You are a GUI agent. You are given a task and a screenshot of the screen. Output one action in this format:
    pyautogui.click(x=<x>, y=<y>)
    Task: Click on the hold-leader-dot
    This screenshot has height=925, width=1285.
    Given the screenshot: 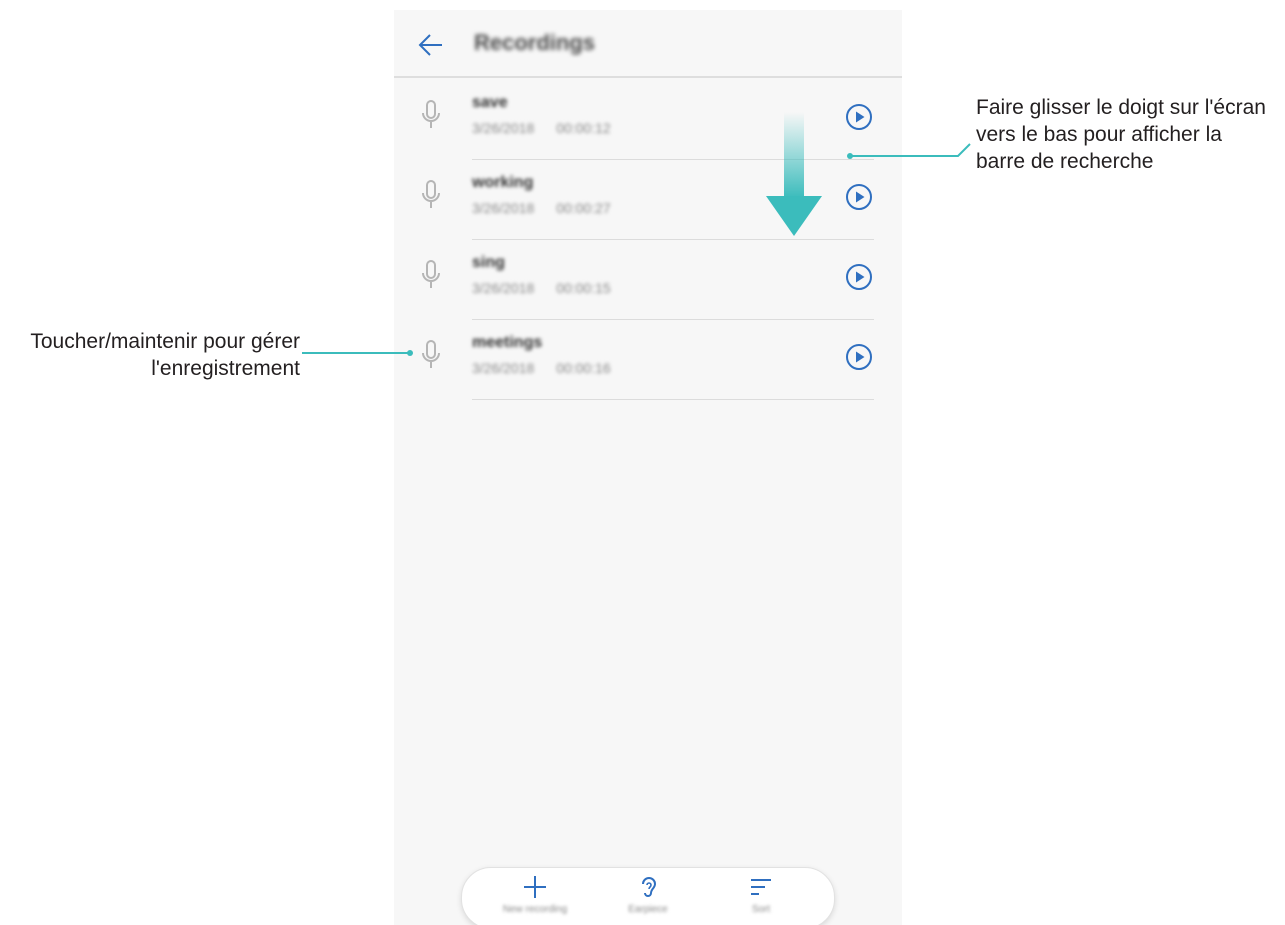 What is the action you would take?
    pyautogui.click(x=410, y=353)
    